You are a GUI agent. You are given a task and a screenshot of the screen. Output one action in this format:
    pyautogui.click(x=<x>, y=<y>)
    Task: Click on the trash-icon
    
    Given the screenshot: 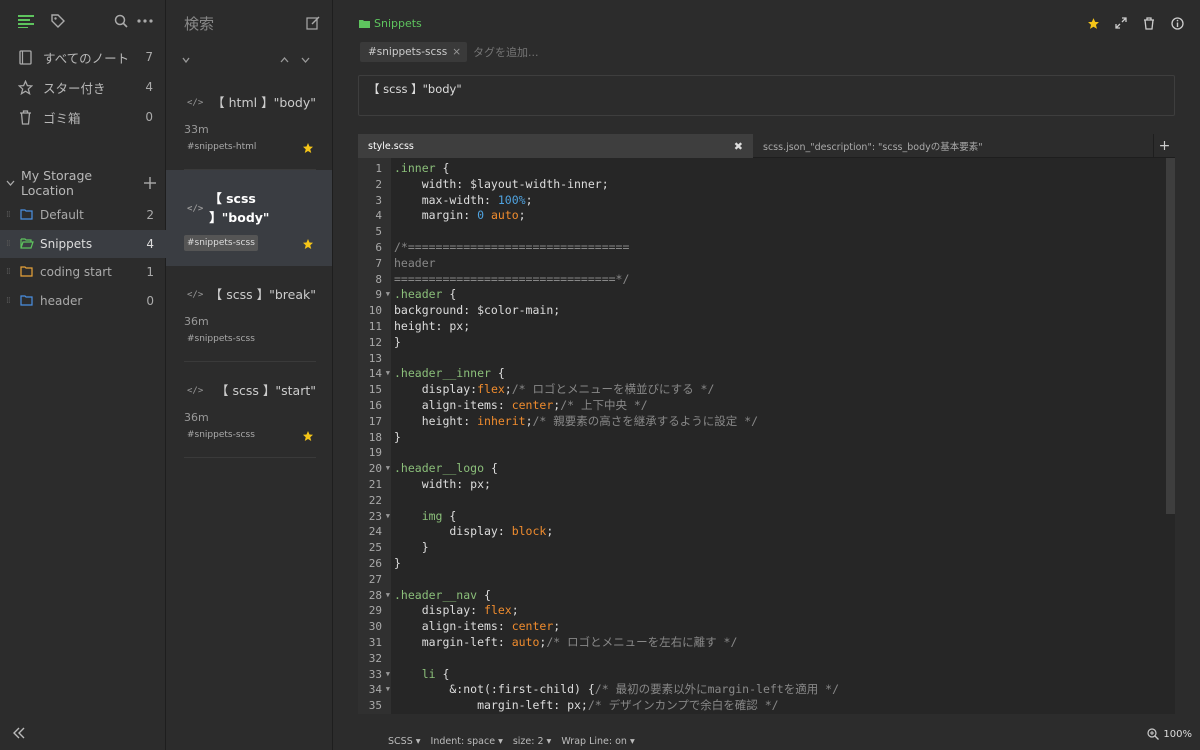 What is the action you would take?
    pyautogui.click(x=1149, y=23)
    